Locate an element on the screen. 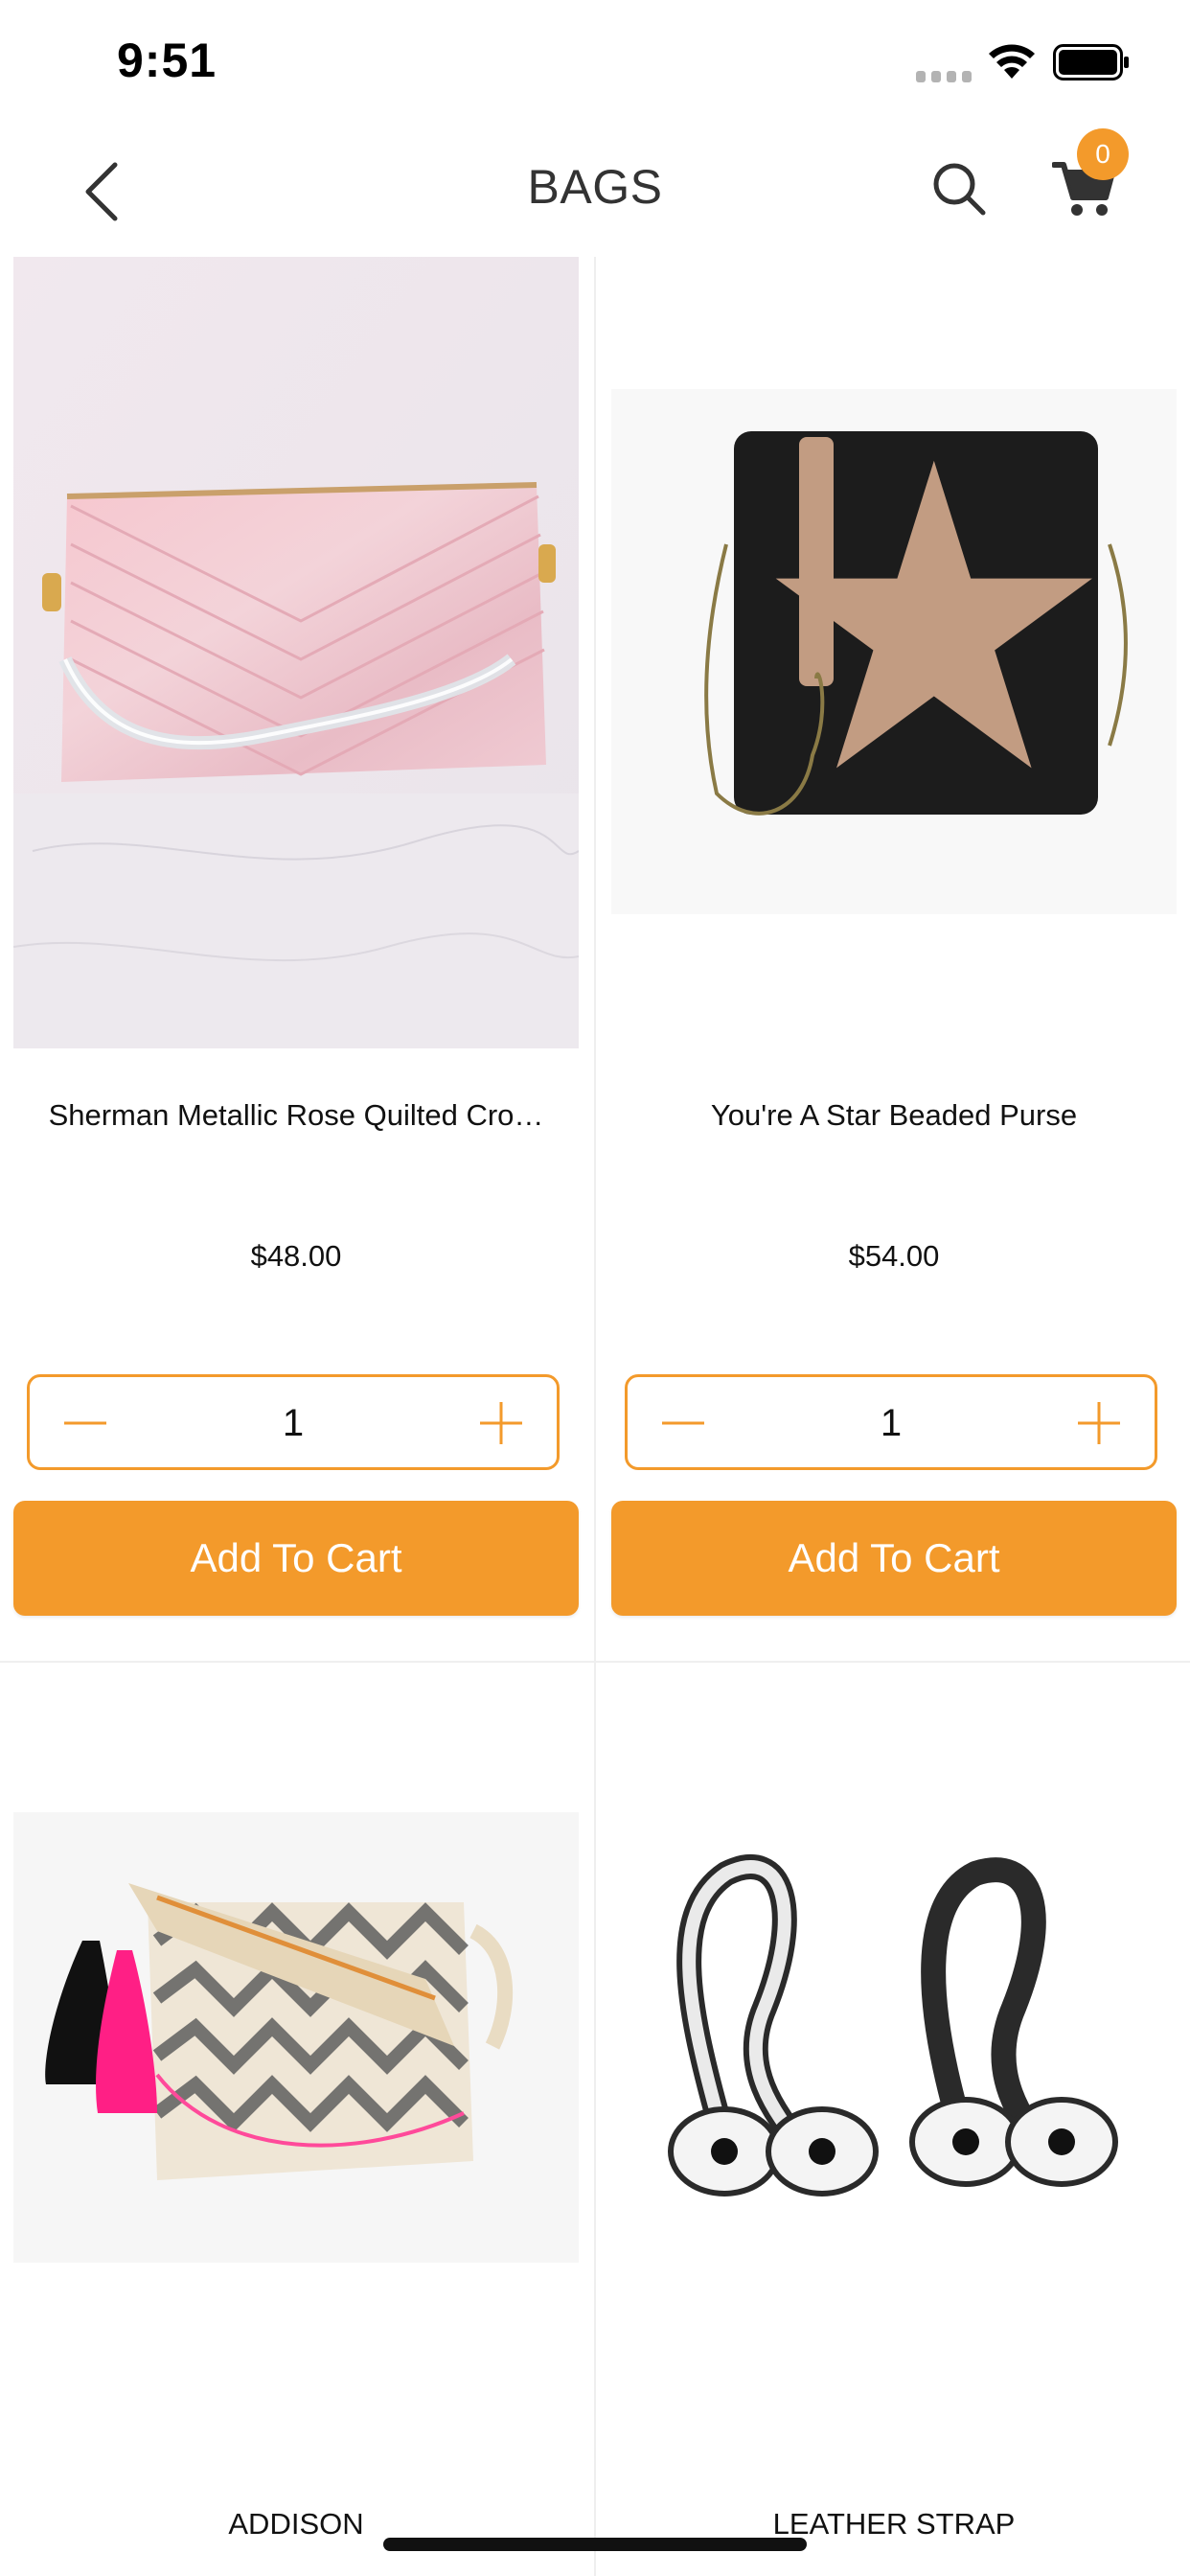 This screenshot has width=1190, height=2576. nav-bar: BAGS 0 is located at coordinates (595, 191).